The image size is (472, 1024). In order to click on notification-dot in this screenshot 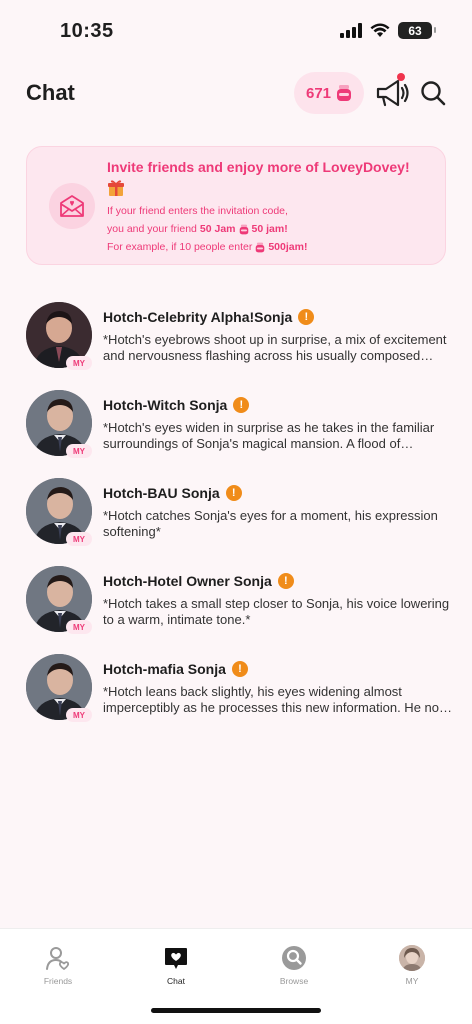, I will do `click(401, 77)`.